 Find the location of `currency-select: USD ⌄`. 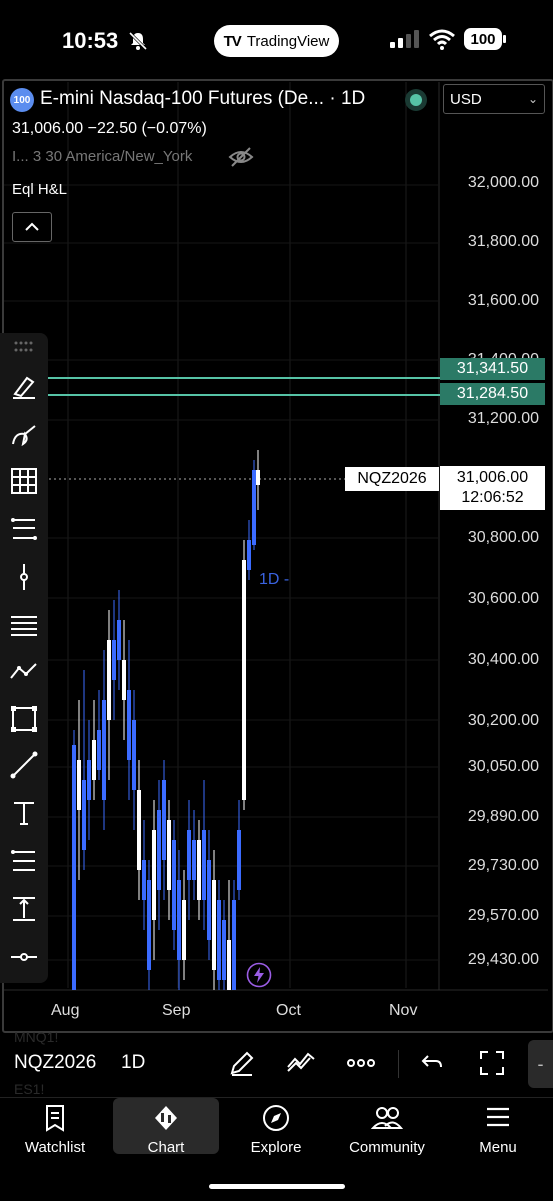

currency-select: USD ⌄ is located at coordinates (494, 99).